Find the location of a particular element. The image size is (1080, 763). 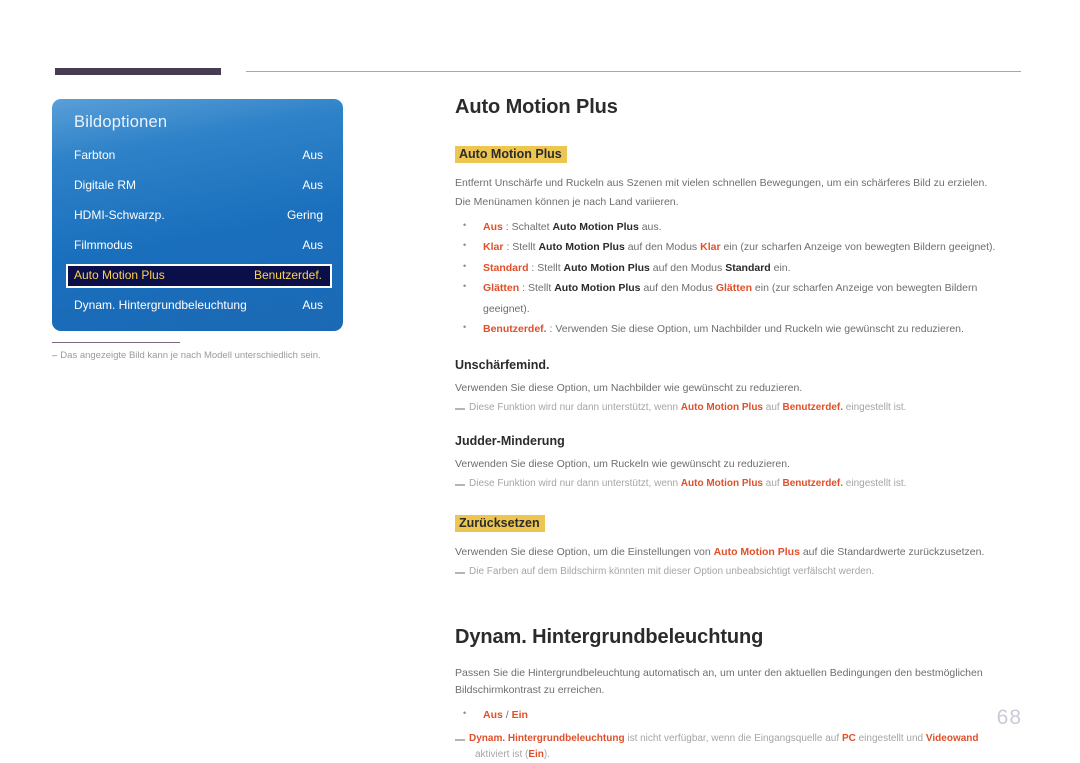

option-mode: Standard is located at coordinates (748, 267).